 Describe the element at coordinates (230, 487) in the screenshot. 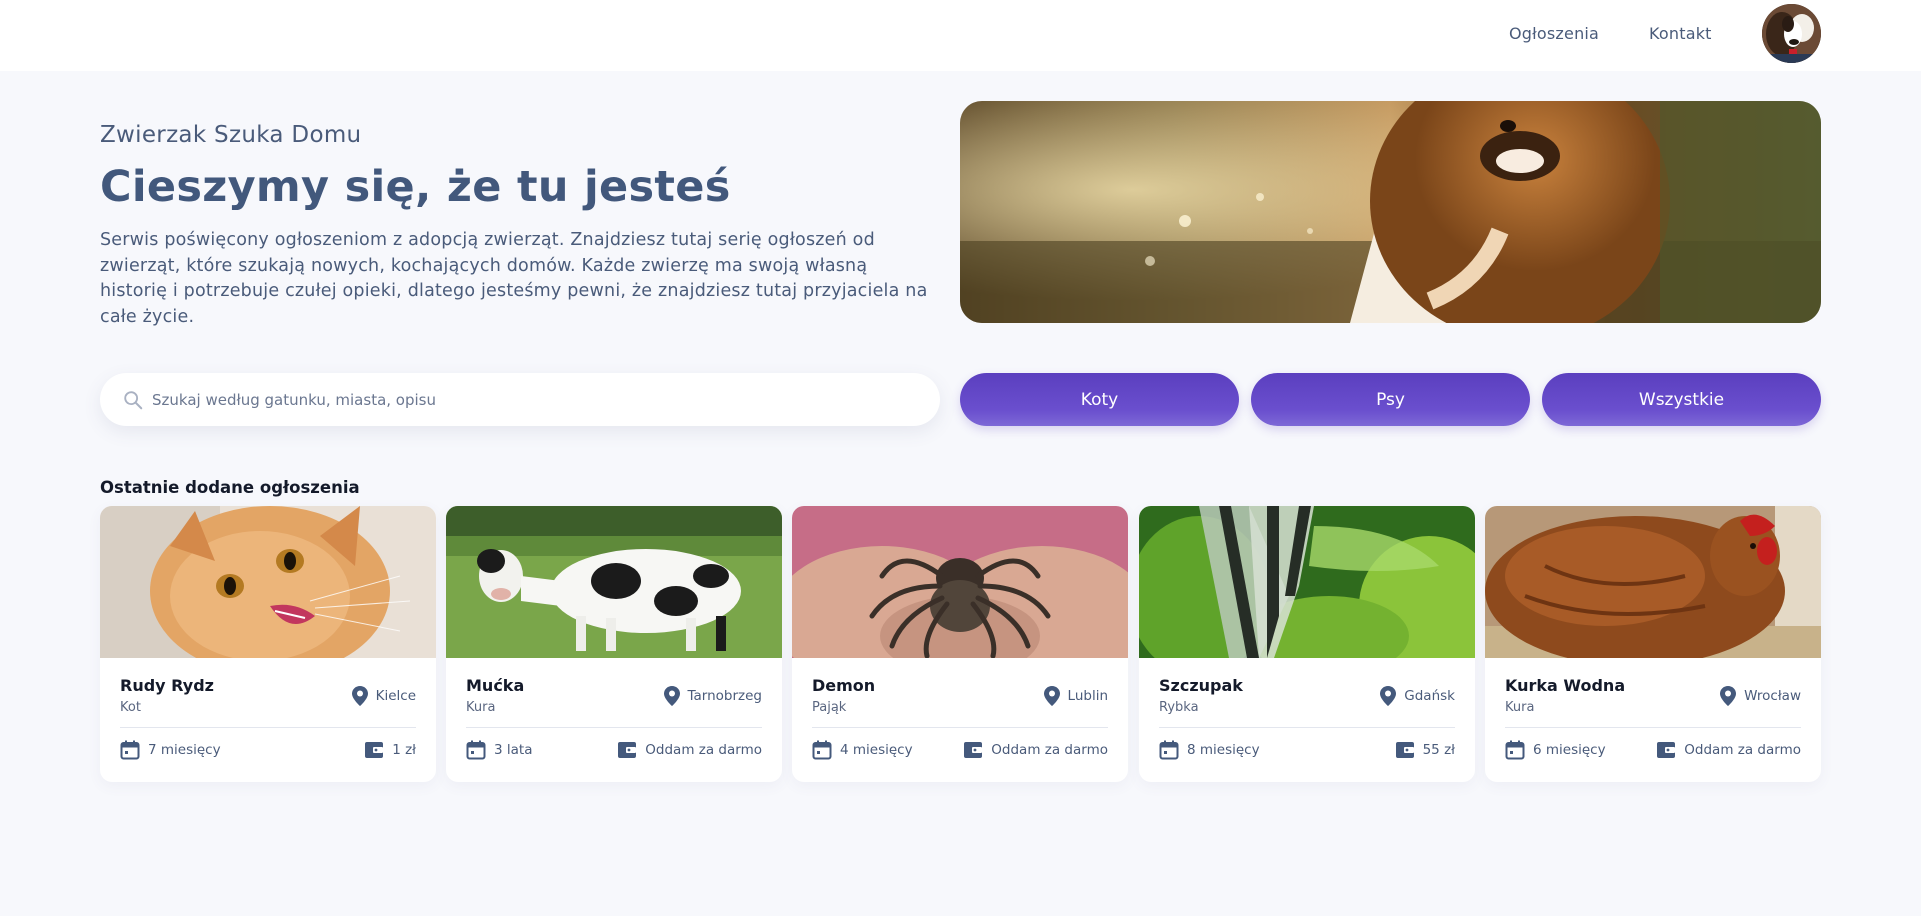

I see `section-title-recent-listings: Ostatnie dodane ogłoszenia` at that location.